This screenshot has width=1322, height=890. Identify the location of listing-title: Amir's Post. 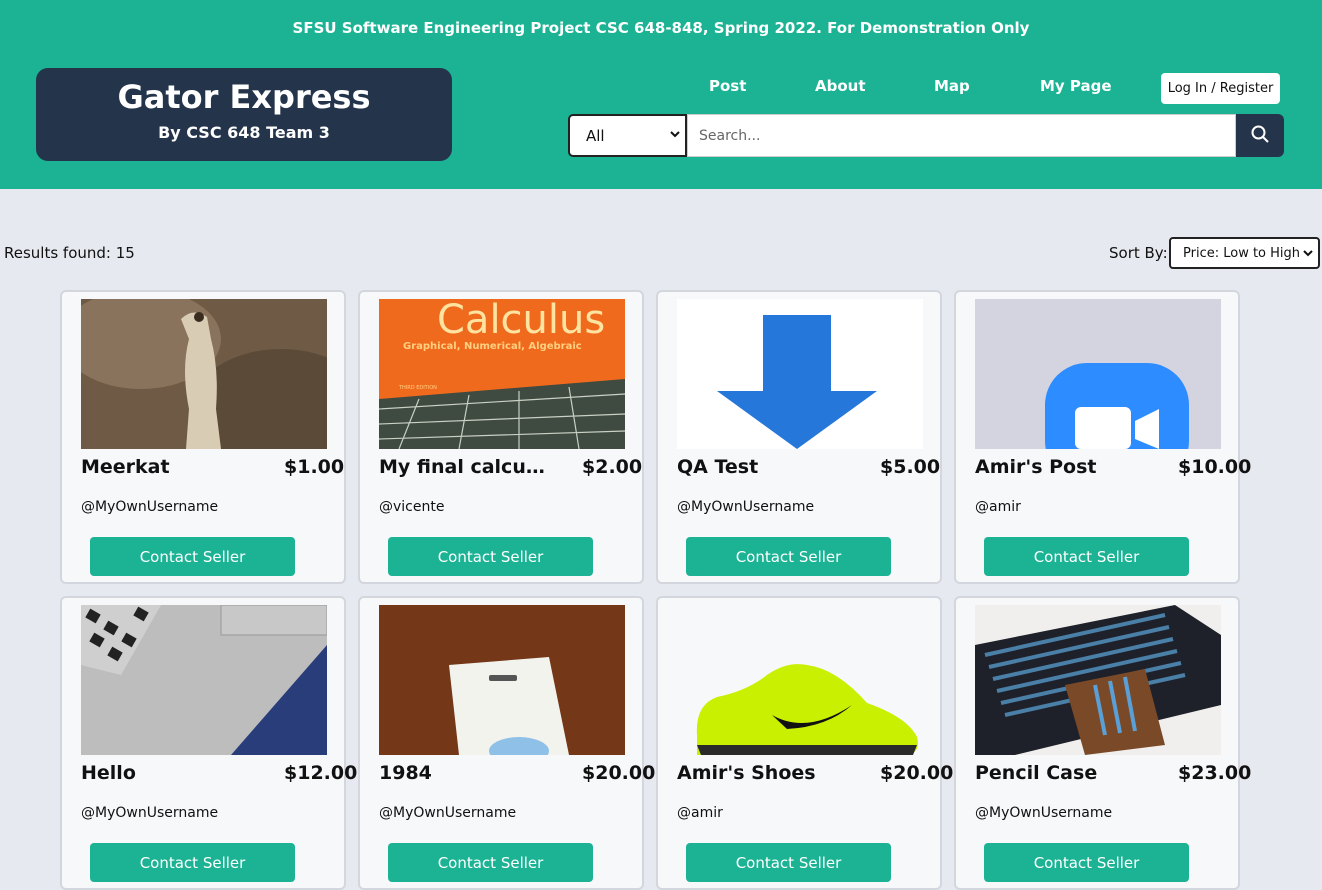
(1036, 467).